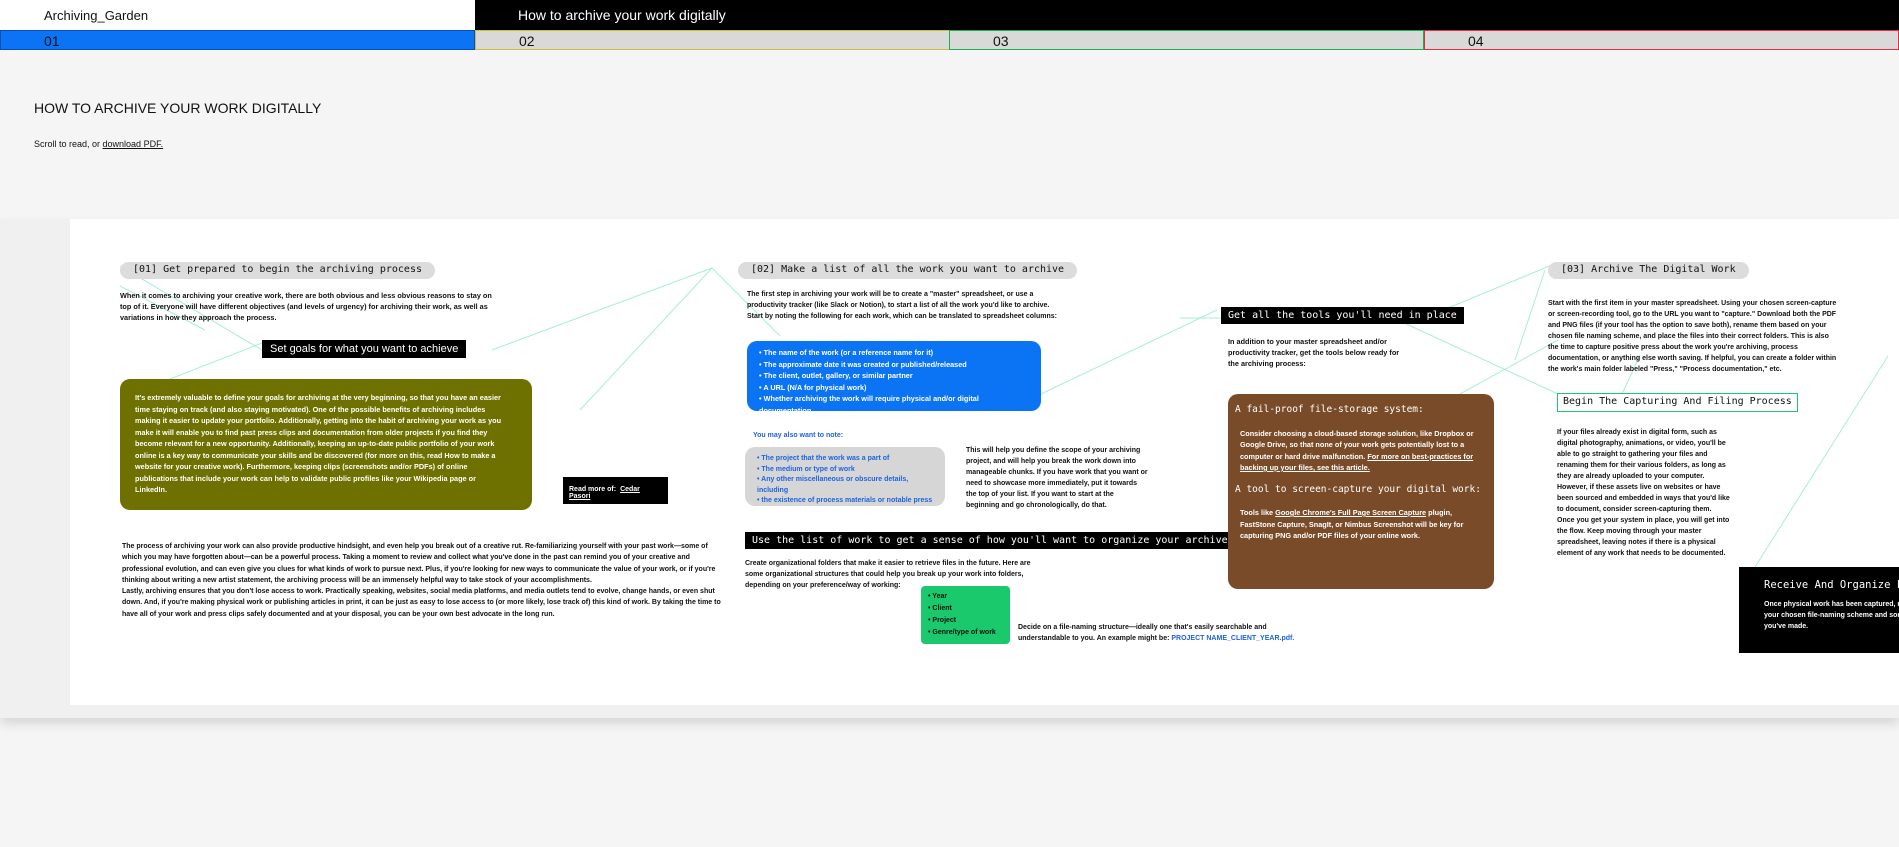  What do you see at coordinates (798, 435) in the screenshot?
I see `also-note-label: You may also want to note:` at bounding box center [798, 435].